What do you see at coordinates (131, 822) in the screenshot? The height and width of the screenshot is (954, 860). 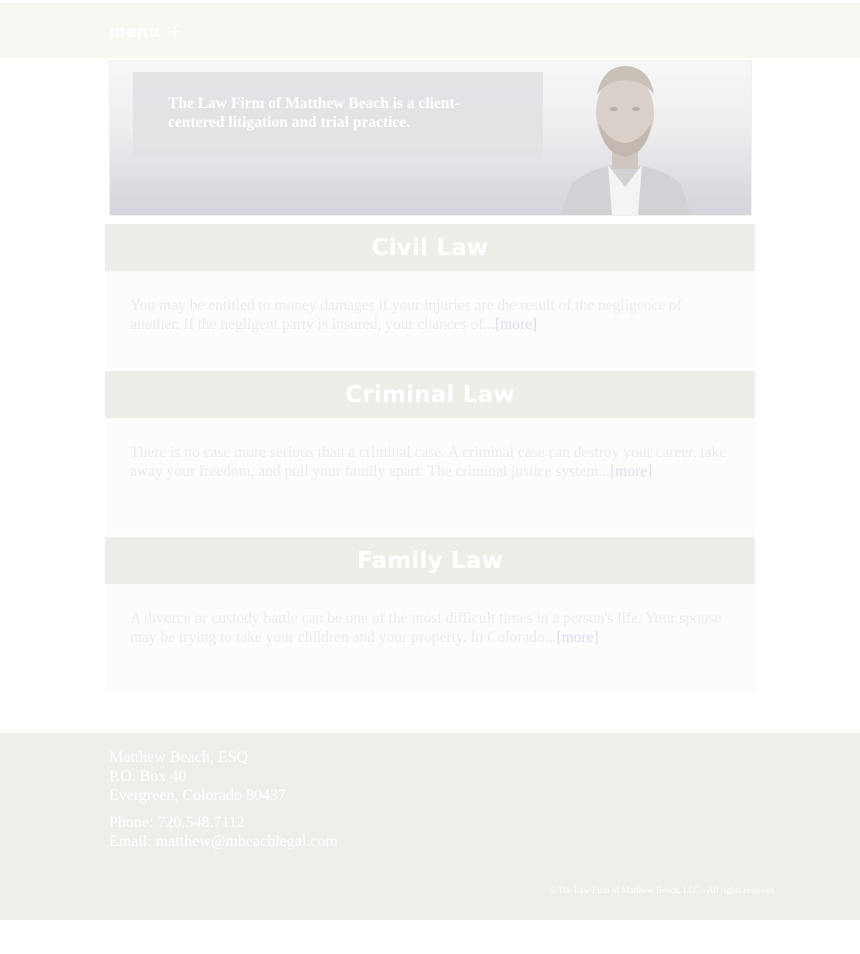 I see `phone-label: Phone:` at bounding box center [131, 822].